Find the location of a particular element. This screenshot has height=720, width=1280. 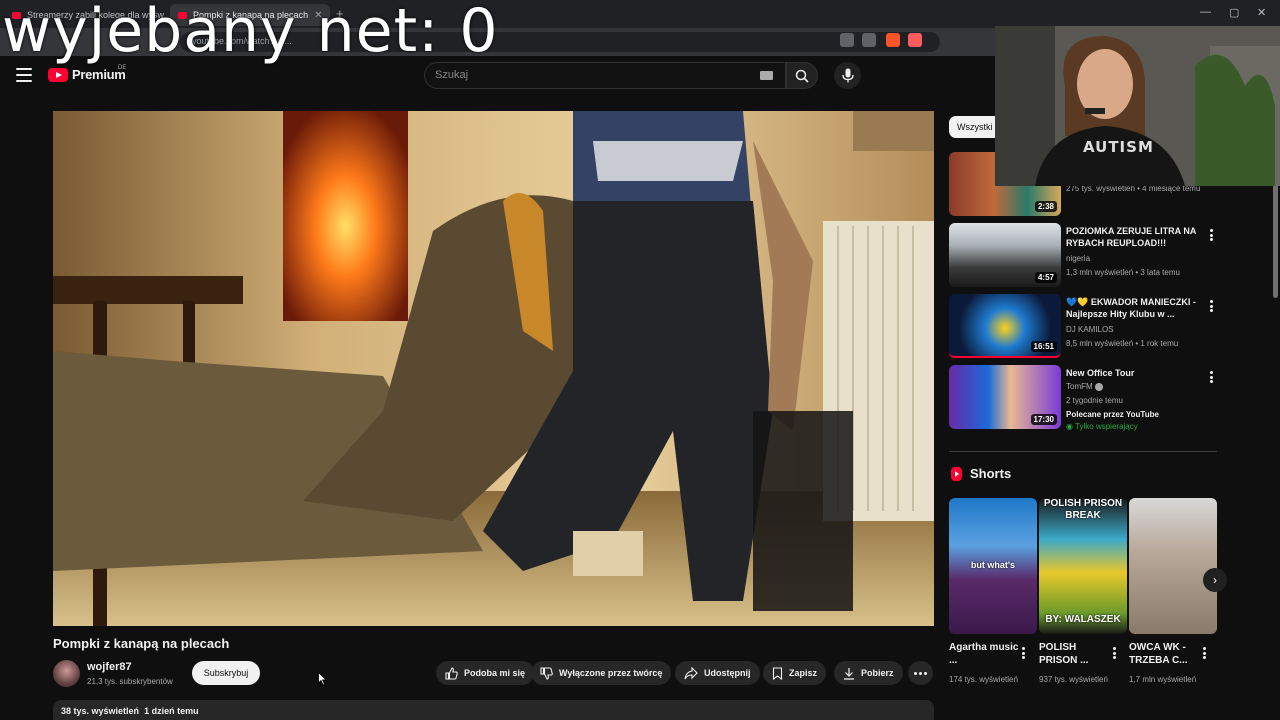

subscriber-count: 21,3 tys. subskrybentów is located at coordinates (130, 681).